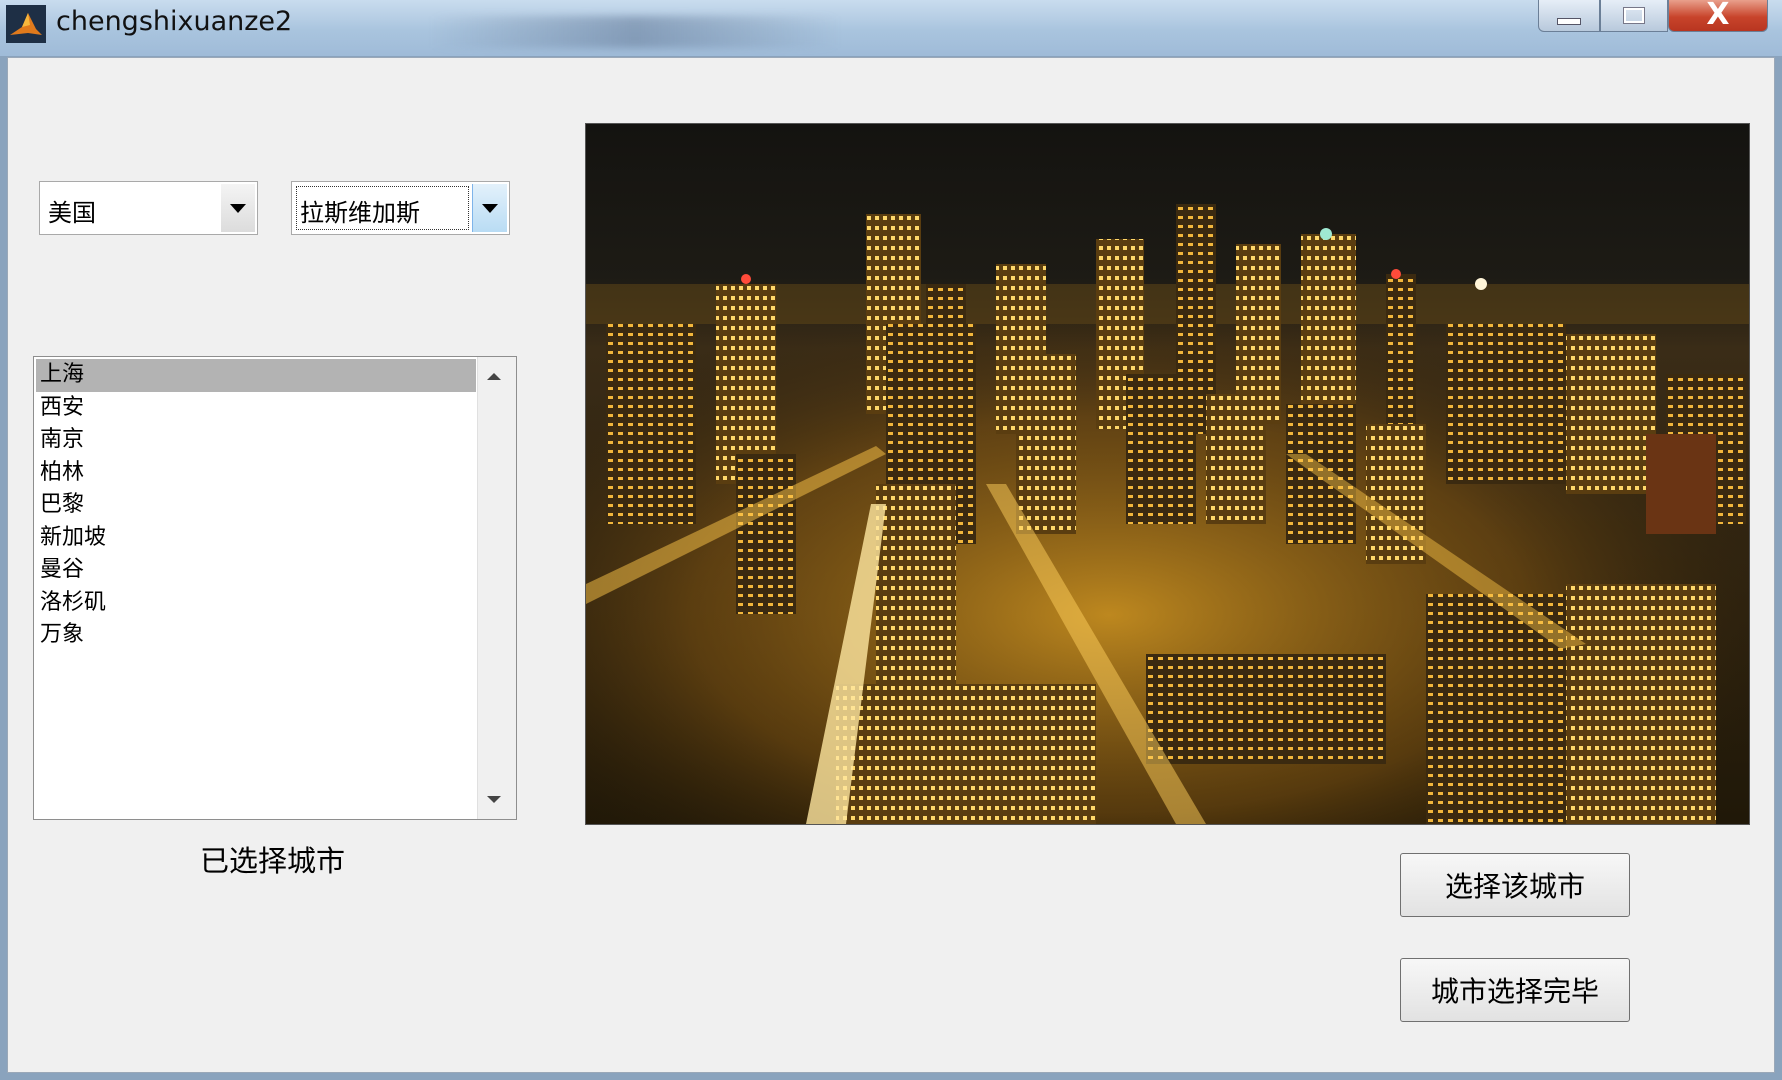 The height and width of the screenshot is (1080, 1782). Describe the element at coordinates (256, 375) in the screenshot. I see `list-item: 上海` at that location.